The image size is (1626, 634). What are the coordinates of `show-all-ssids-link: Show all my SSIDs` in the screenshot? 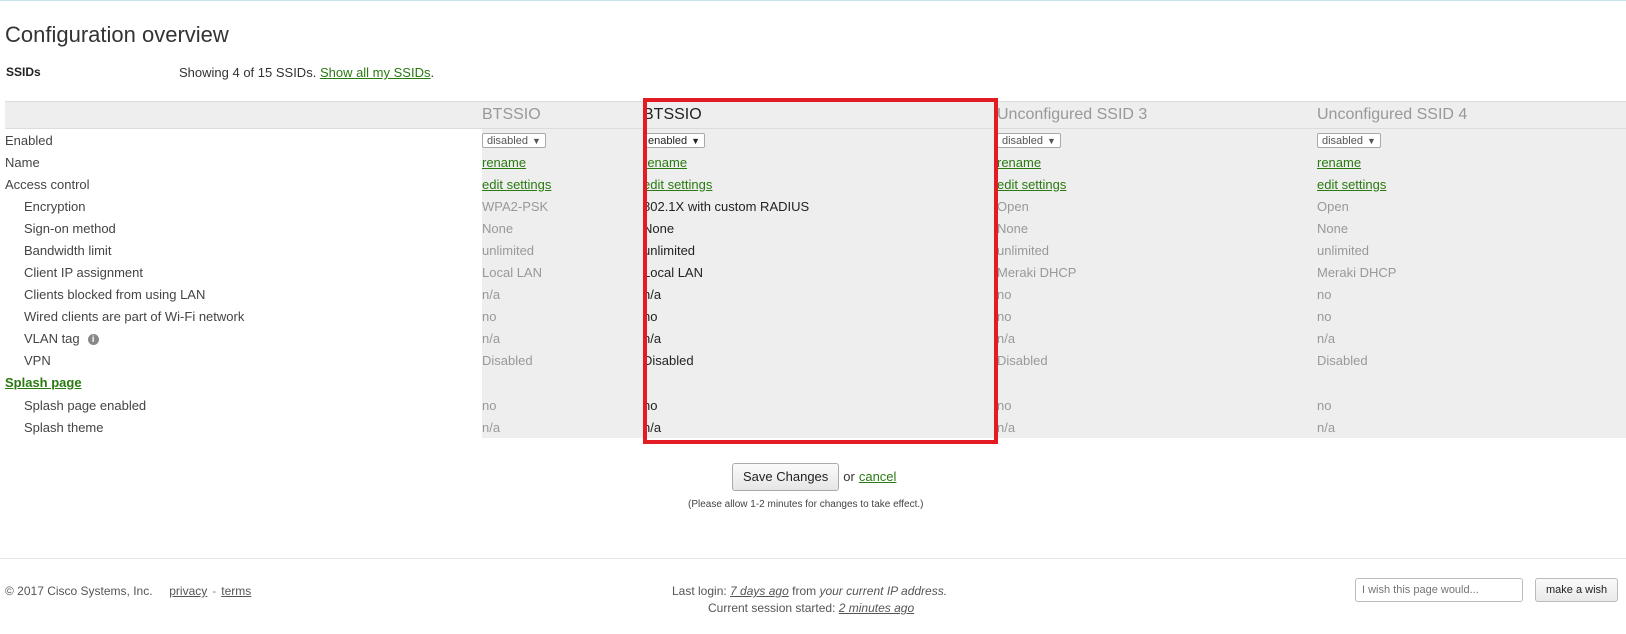 It's located at (375, 72).